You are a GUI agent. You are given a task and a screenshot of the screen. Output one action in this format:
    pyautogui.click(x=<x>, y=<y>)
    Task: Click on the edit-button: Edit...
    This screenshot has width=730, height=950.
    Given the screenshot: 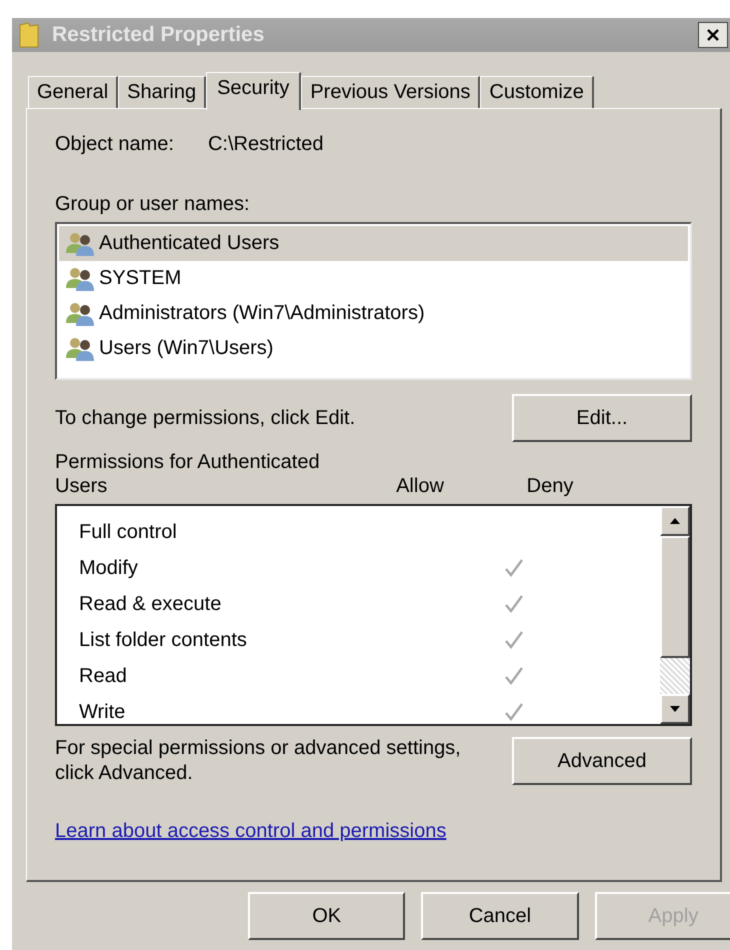 What is the action you would take?
    pyautogui.click(x=602, y=418)
    